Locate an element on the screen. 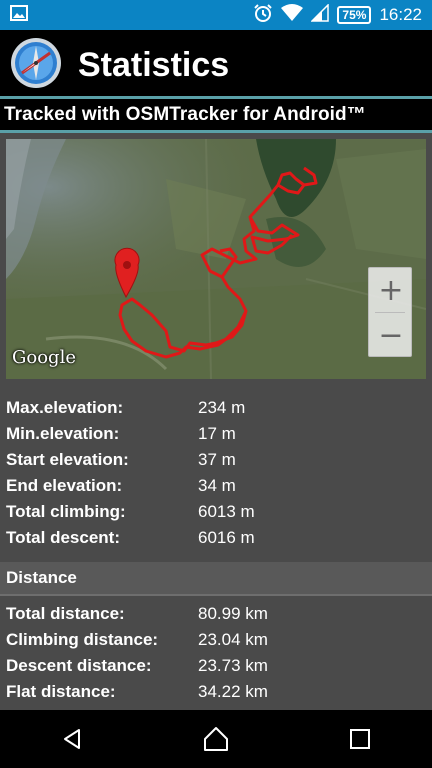 The height and width of the screenshot is (768, 432). subtitle-bar: Tracked with OSMTracker for Android™ is located at coordinates (216, 115).